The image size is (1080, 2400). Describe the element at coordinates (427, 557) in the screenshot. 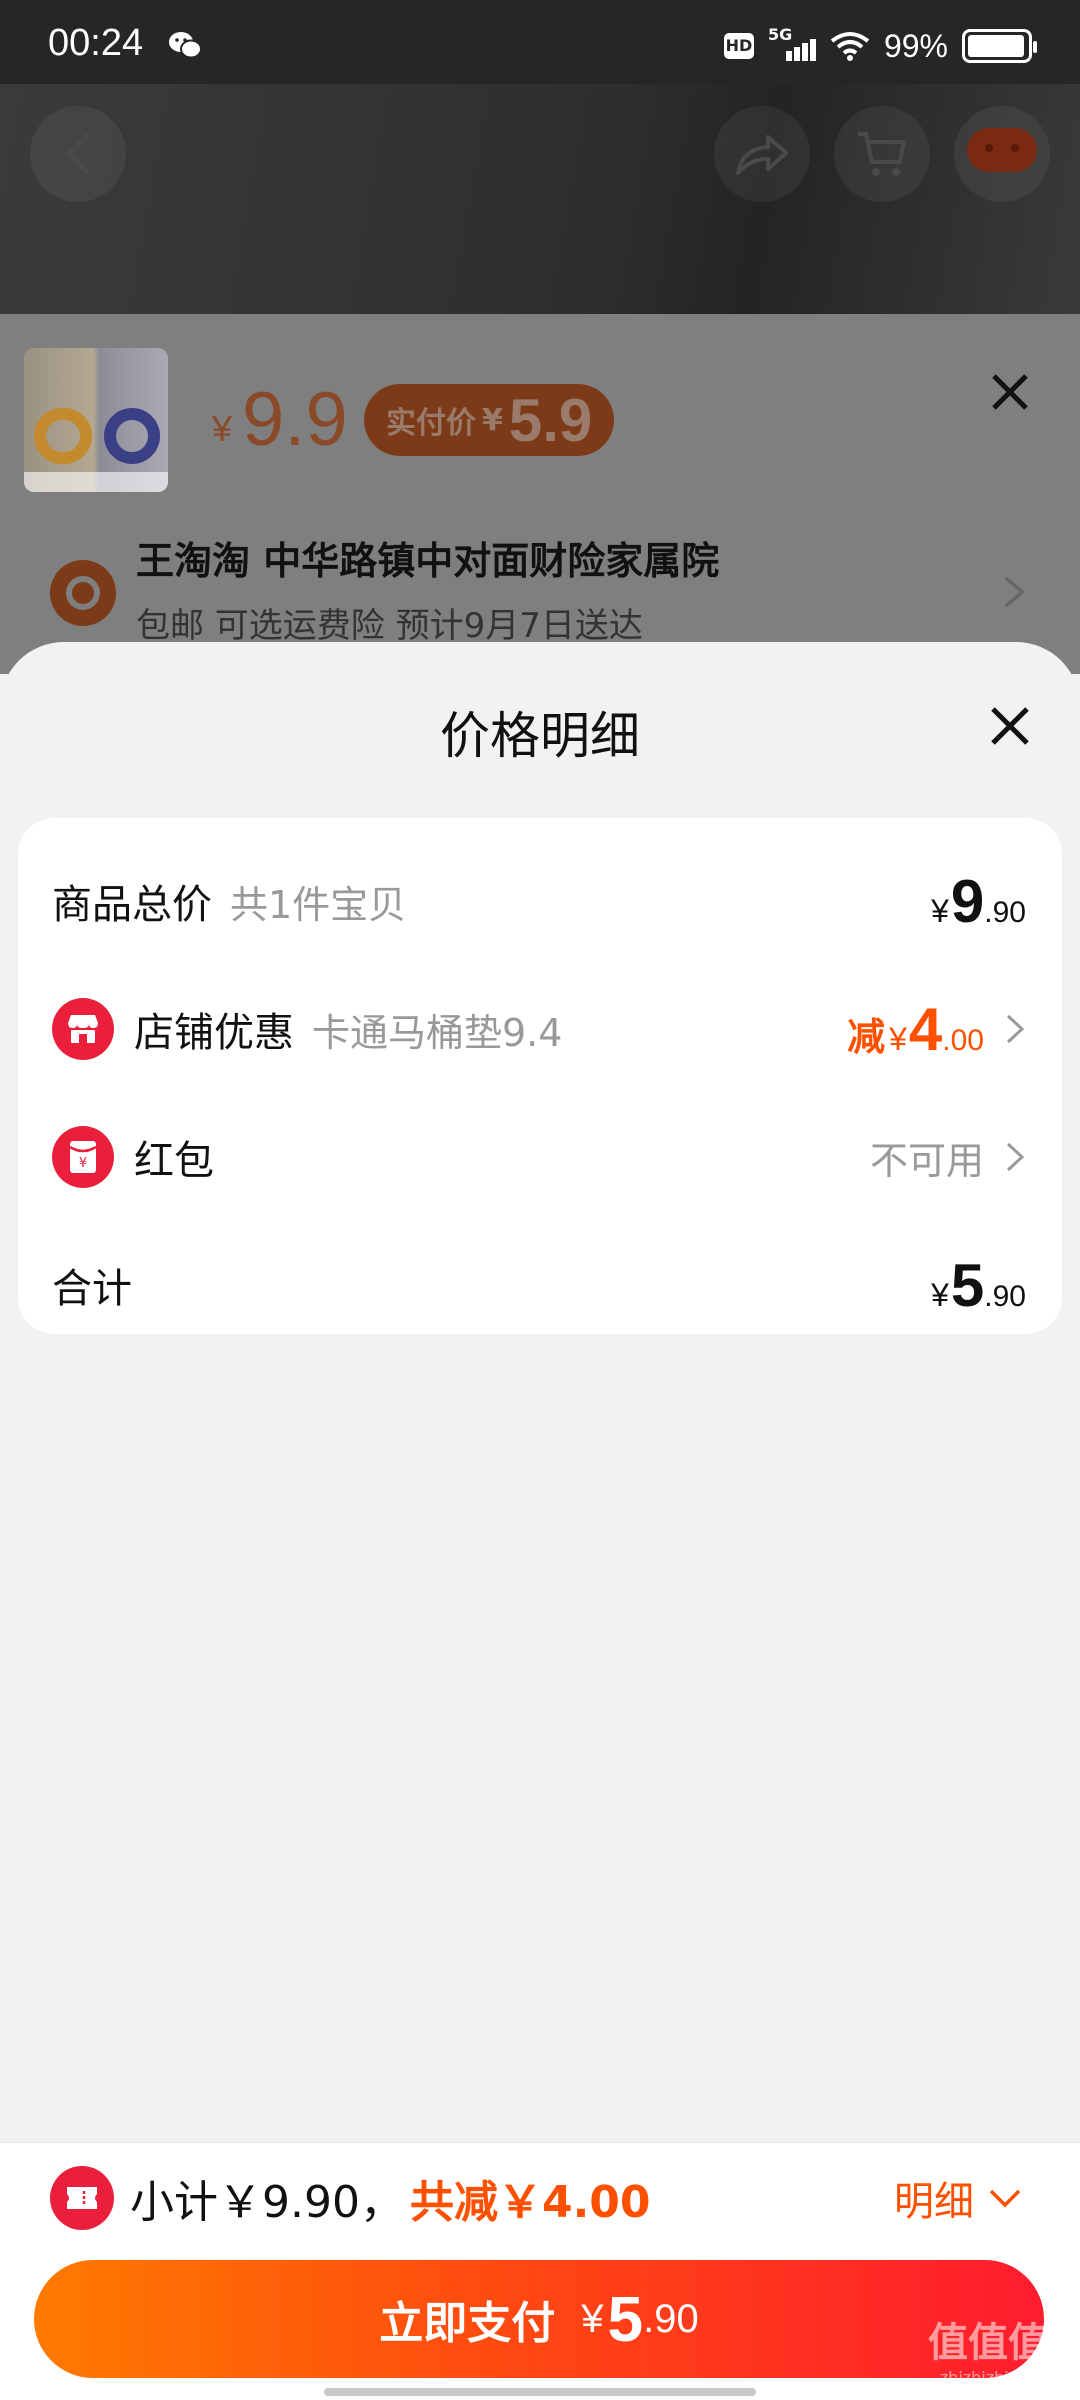

I see `address-name: 王淘淘 中华路镇中对面财险家属院` at that location.